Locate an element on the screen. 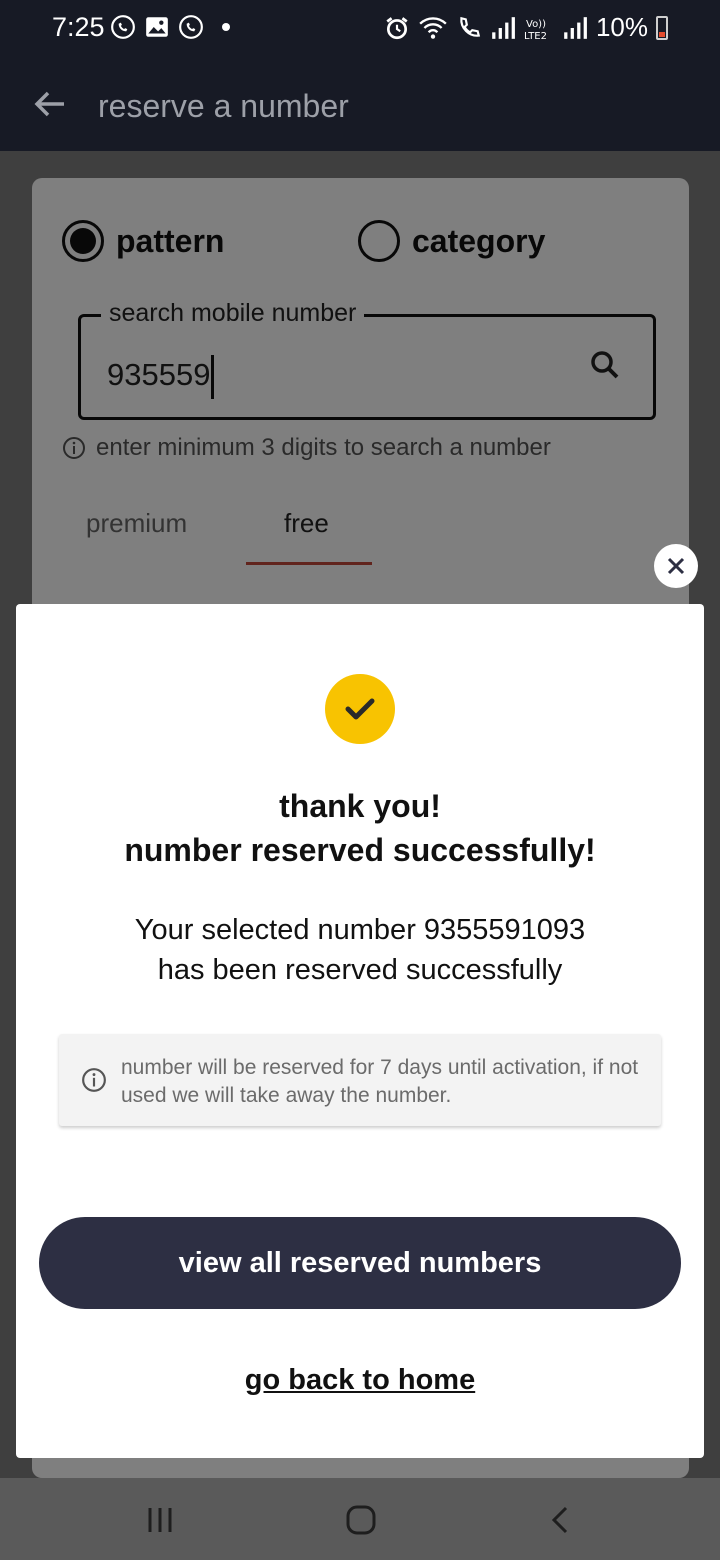 This screenshot has width=720, height=1560. call-icon is located at coordinates (470, 26).